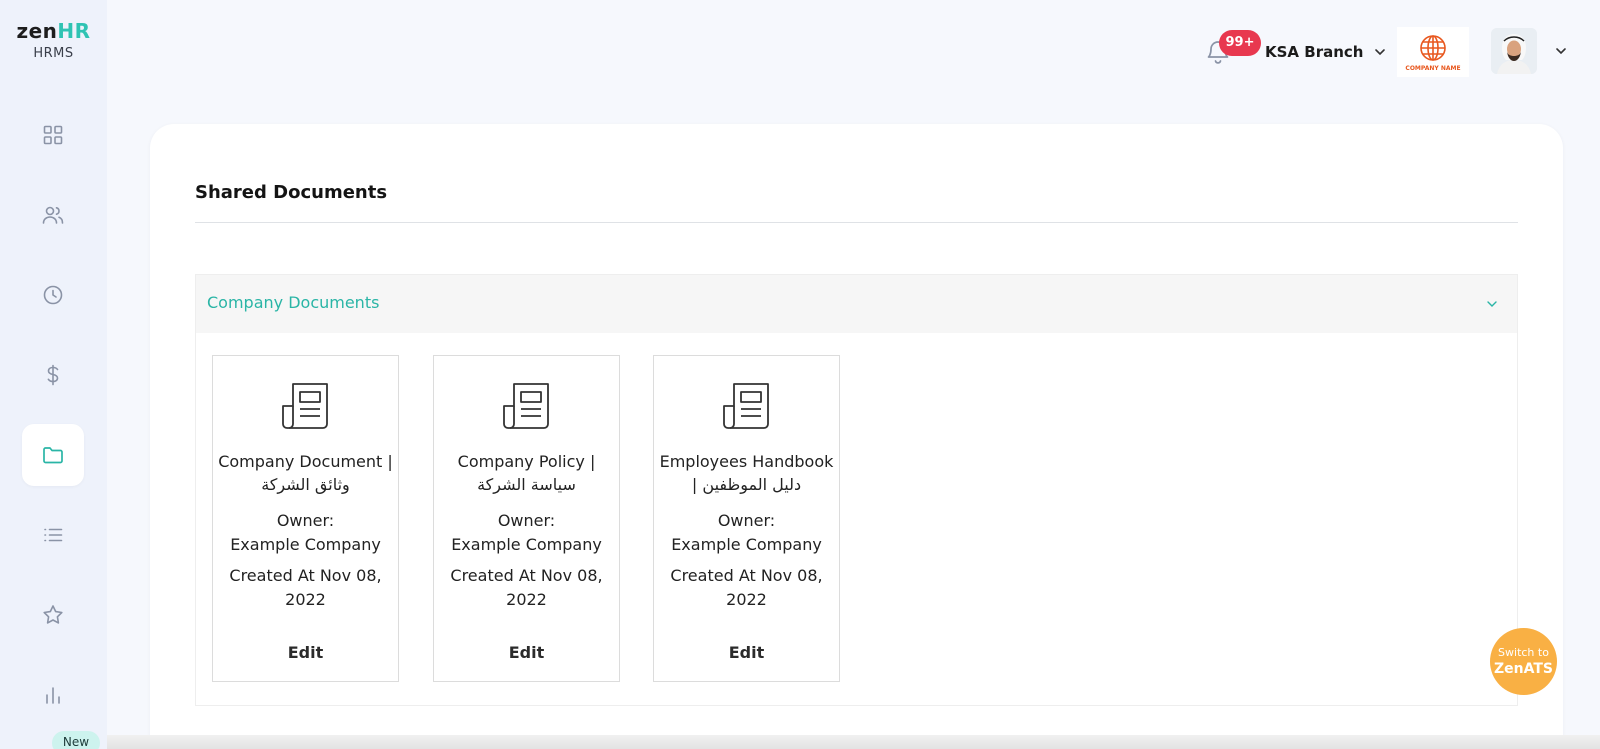 The width and height of the screenshot is (1600, 749). I want to click on sidebar-item-payroll, so click(53, 375).